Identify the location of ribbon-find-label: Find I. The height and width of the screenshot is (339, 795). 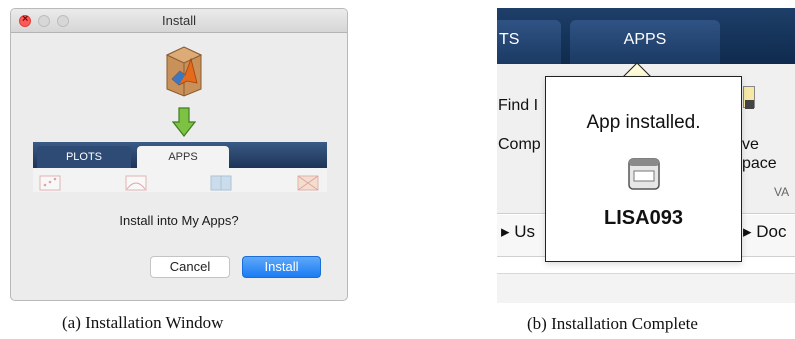
(518, 106).